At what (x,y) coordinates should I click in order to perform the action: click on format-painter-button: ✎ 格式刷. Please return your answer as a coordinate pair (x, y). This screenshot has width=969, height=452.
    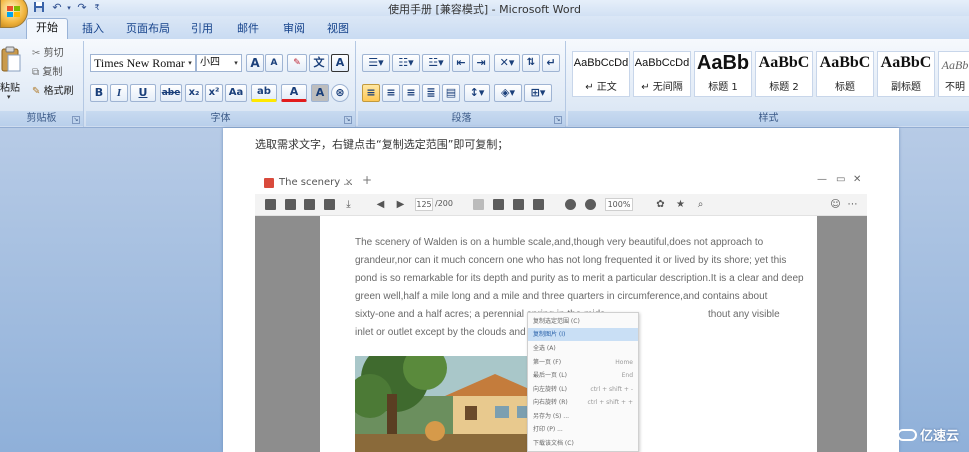
    Looking at the image, I should click on (53, 92).